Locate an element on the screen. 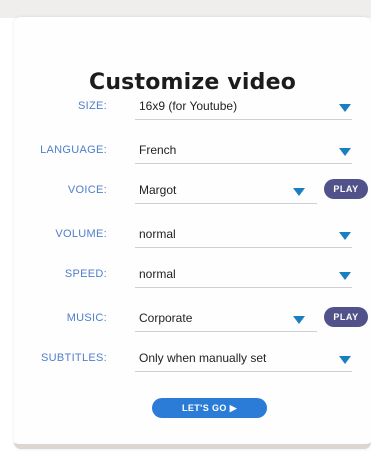 This screenshot has width=371, height=459. page-background is located at coordinates (185, 9).